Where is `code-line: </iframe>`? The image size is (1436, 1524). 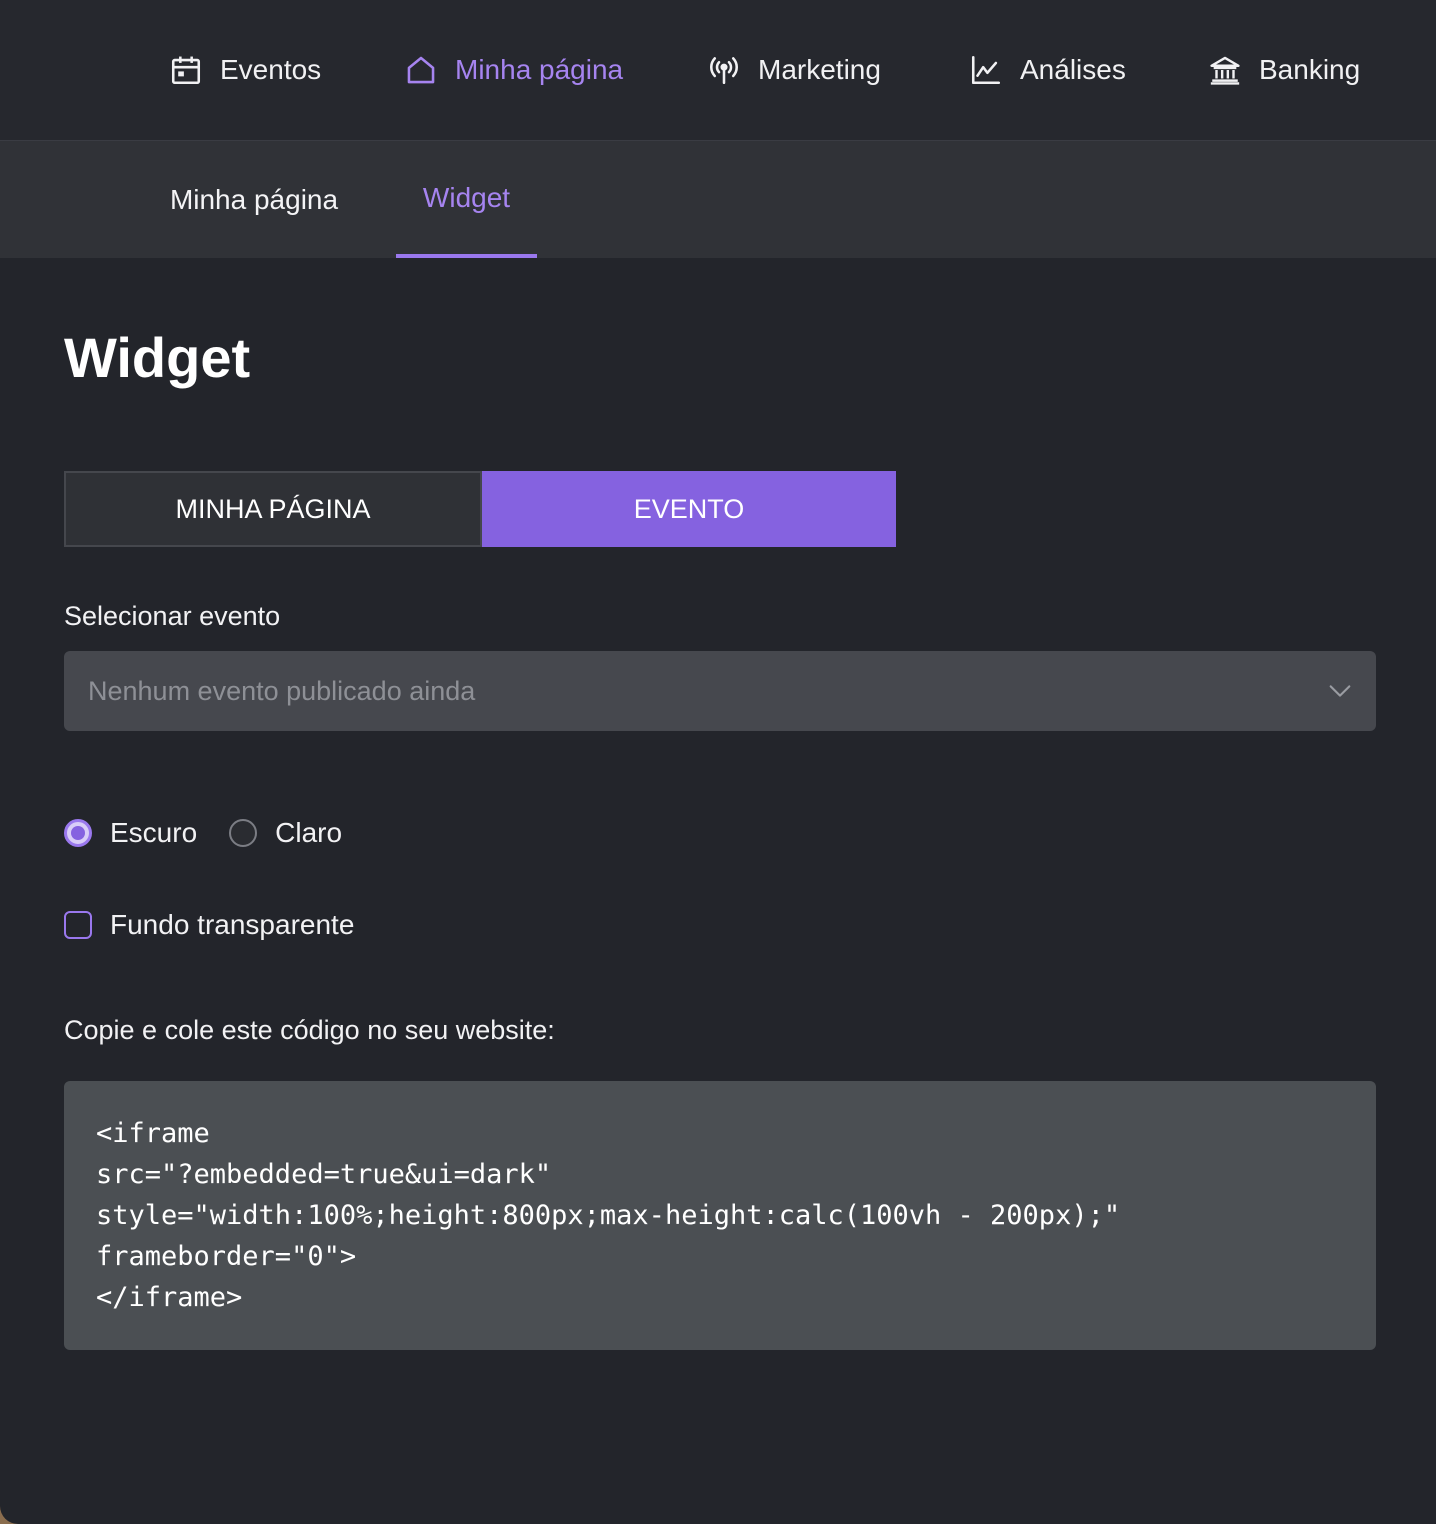
code-line: </iframe> is located at coordinates (169, 1297).